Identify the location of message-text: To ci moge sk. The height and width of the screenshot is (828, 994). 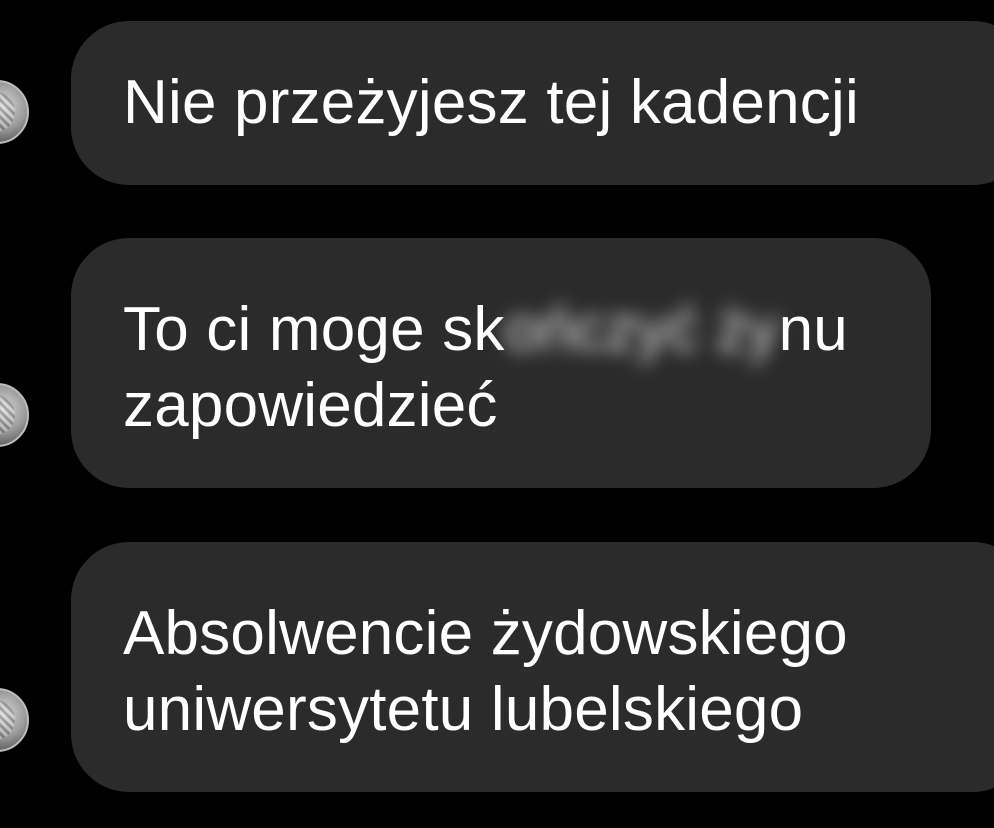
(314, 329).